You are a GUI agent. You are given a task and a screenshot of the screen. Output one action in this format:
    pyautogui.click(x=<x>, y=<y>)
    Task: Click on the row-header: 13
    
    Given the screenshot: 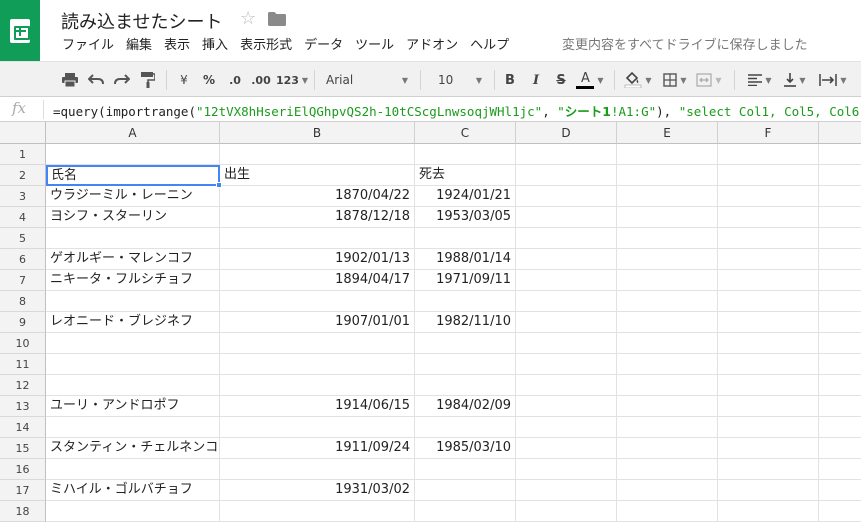 What is the action you would take?
    pyautogui.click(x=23, y=406)
    